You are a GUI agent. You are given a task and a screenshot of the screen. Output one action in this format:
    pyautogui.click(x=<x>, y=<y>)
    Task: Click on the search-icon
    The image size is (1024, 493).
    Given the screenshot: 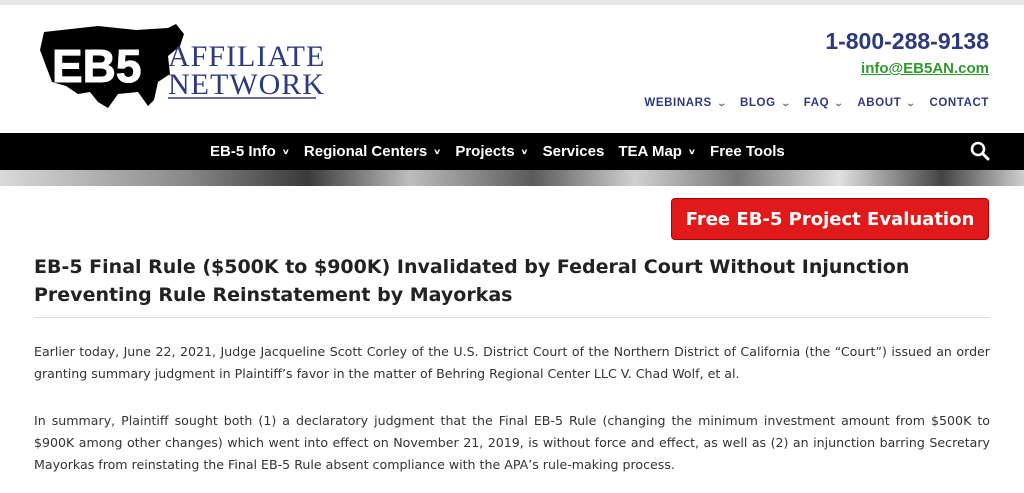 What is the action you would take?
    pyautogui.click(x=980, y=151)
    